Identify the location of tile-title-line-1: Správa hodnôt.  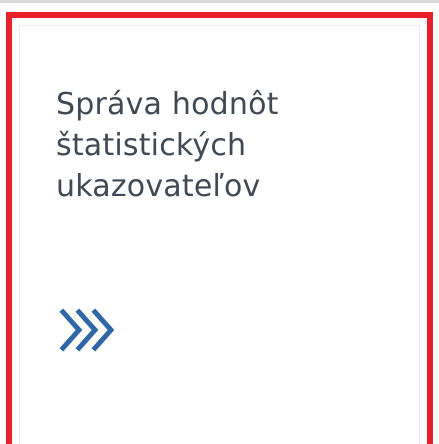
(167, 104).